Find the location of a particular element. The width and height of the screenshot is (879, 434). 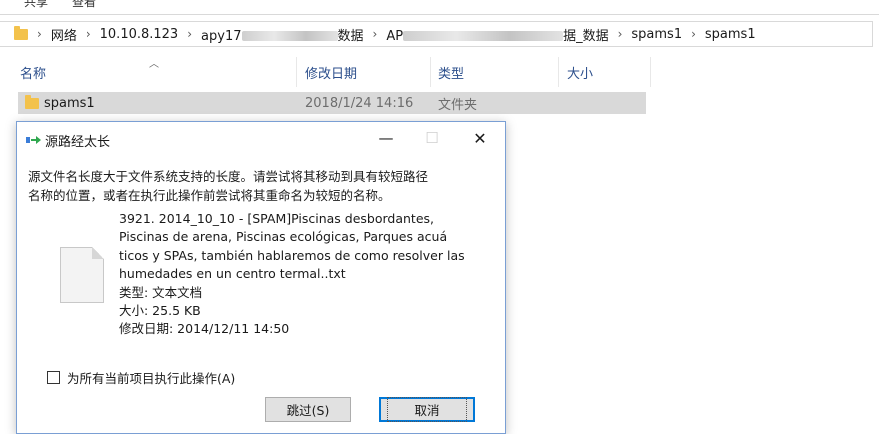

breadcrumb-folder-2: AP 据_数据 is located at coordinates (497, 34).